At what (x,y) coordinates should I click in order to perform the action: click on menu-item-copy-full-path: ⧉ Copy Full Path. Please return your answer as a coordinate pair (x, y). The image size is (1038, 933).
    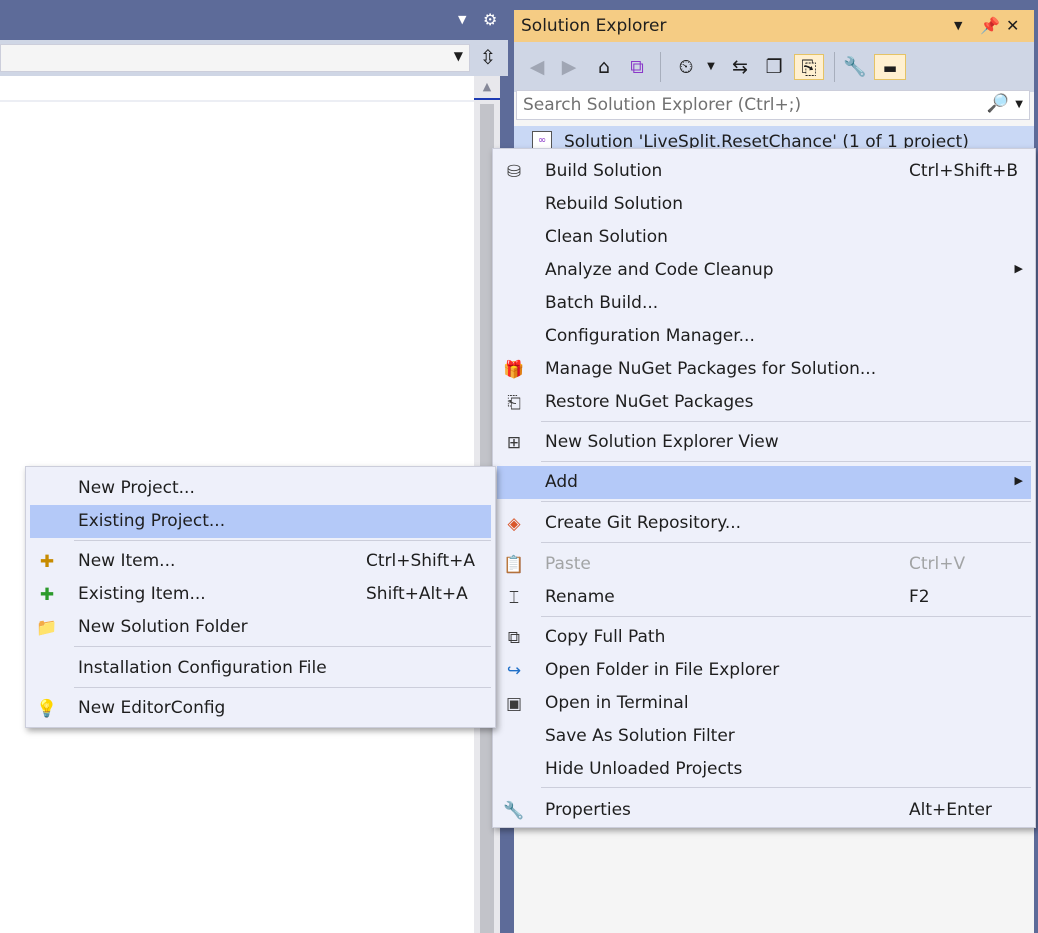
    Looking at the image, I should click on (764, 637).